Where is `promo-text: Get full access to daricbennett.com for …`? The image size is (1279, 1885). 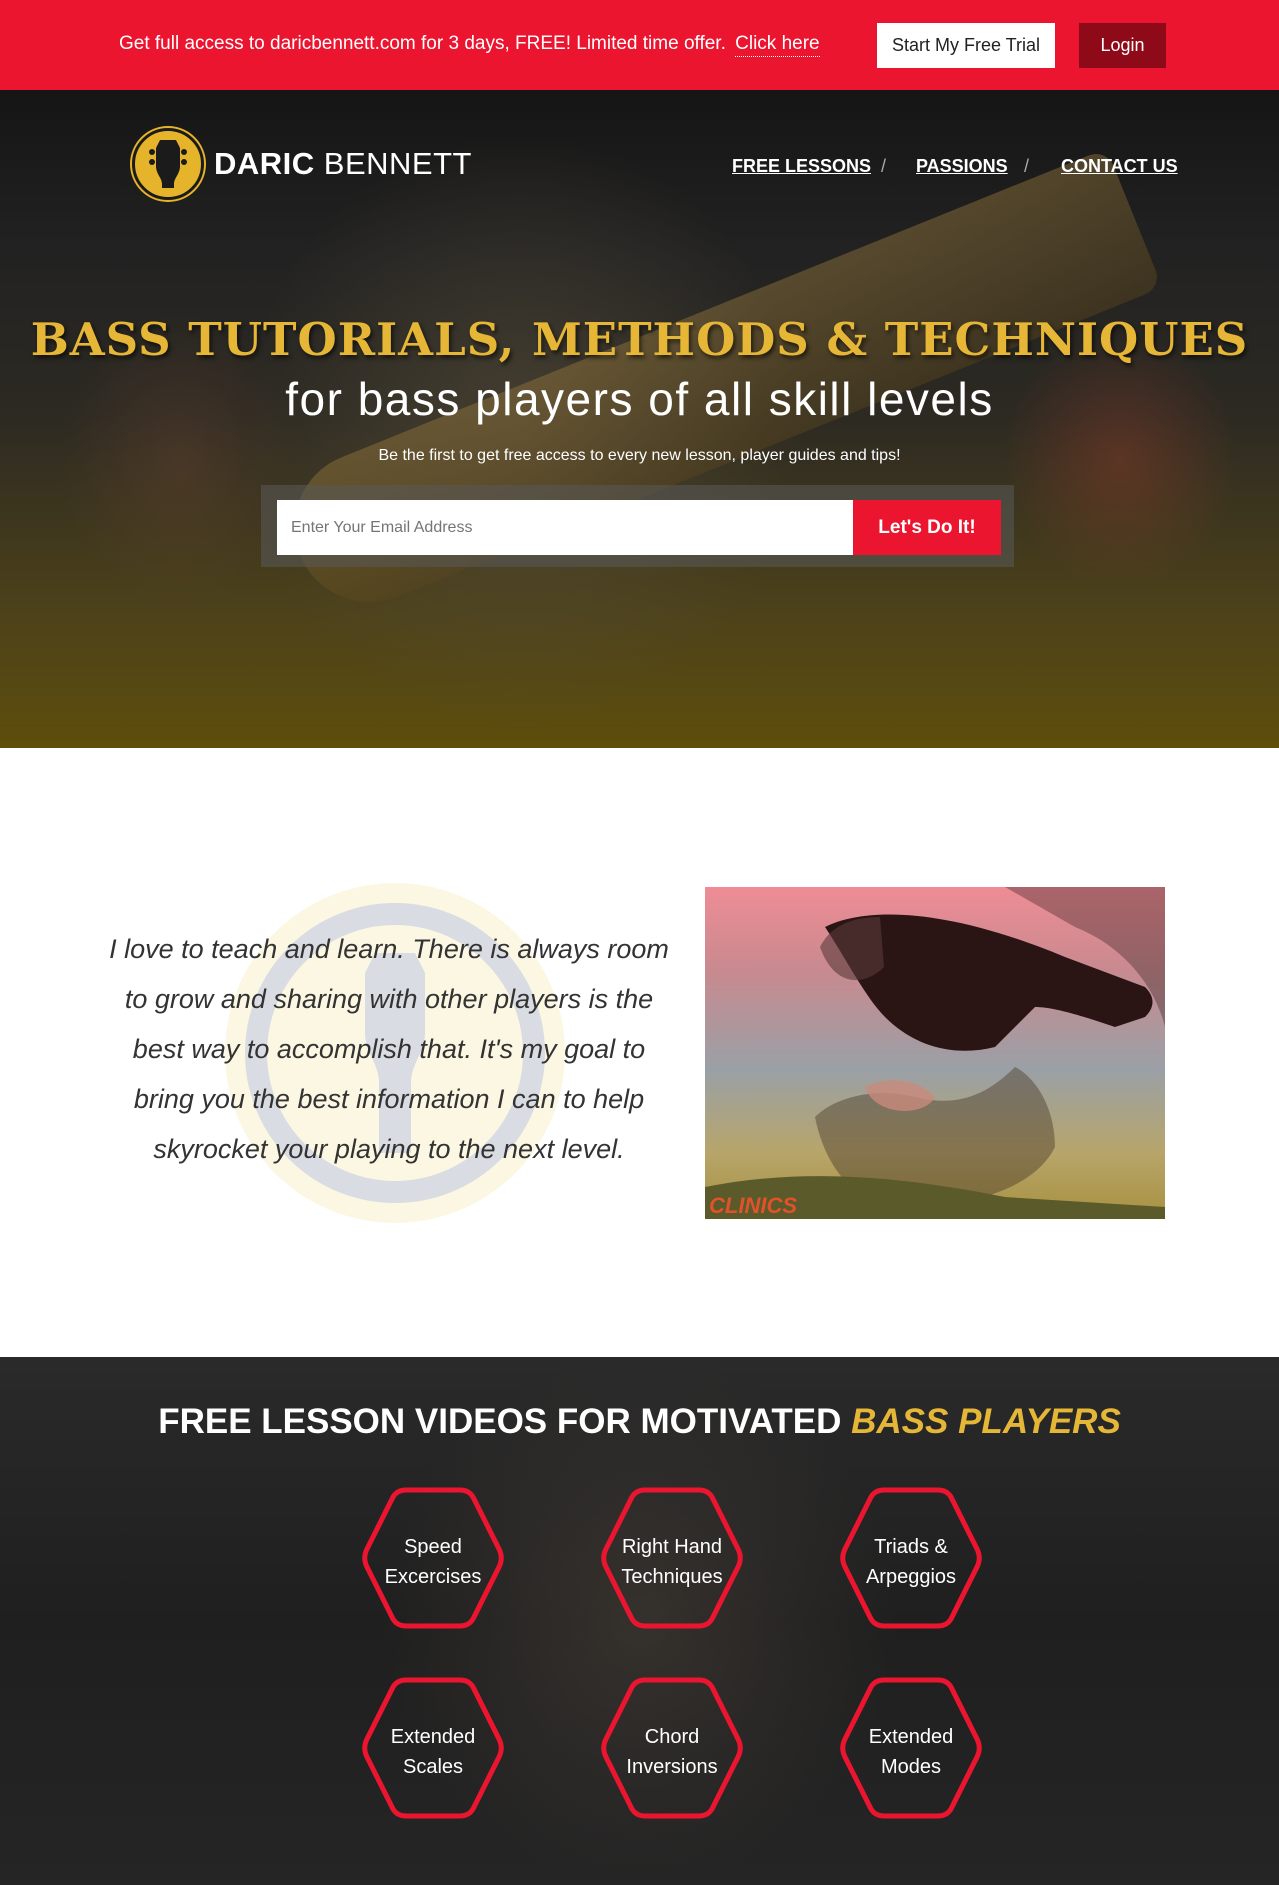 promo-text: Get full access to daricbennett.com for … is located at coordinates (422, 43).